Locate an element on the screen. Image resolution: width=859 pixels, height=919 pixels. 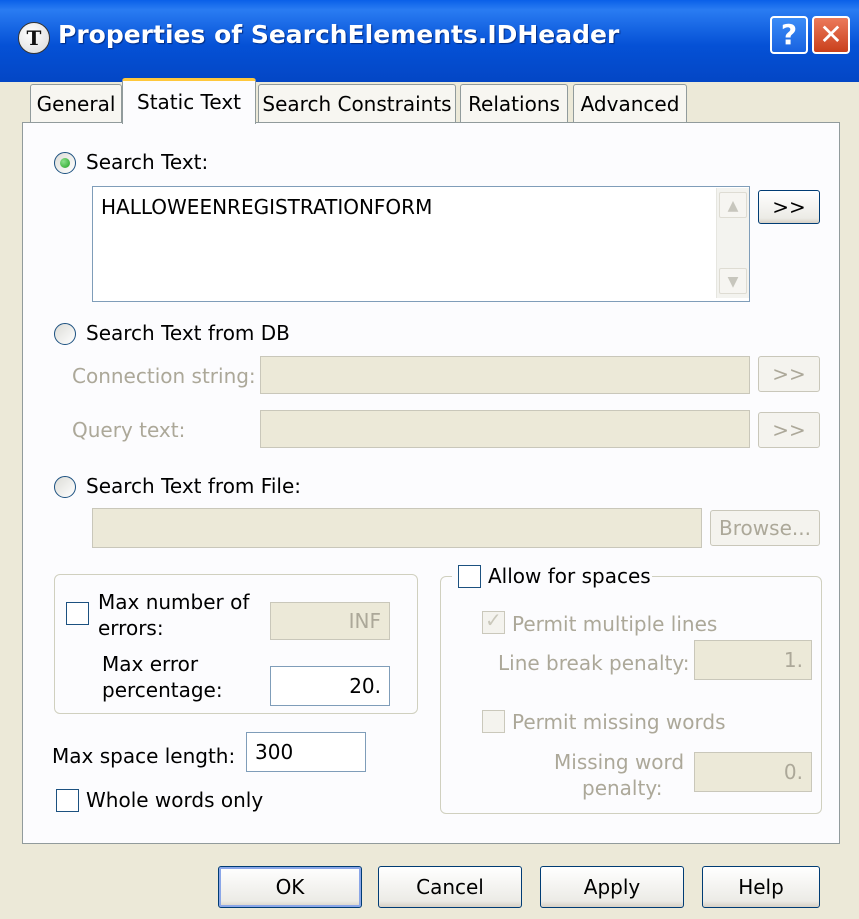
missing-word-penalty-input: 0. is located at coordinates (753, 772).